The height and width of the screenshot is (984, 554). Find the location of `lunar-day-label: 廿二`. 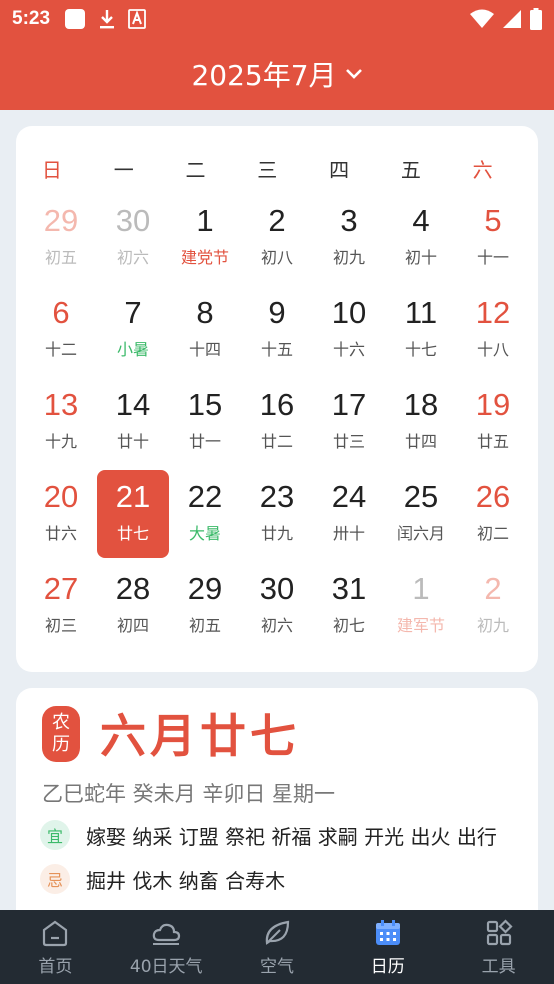

lunar-day-label: 廿二 is located at coordinates (276, 441).